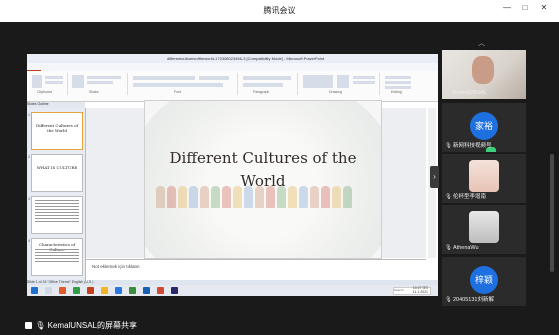  What do you see at coordinates (466, 248) in the screenshot?
I see `participant-name: AthenaWu` at bounding box center [466, 248].